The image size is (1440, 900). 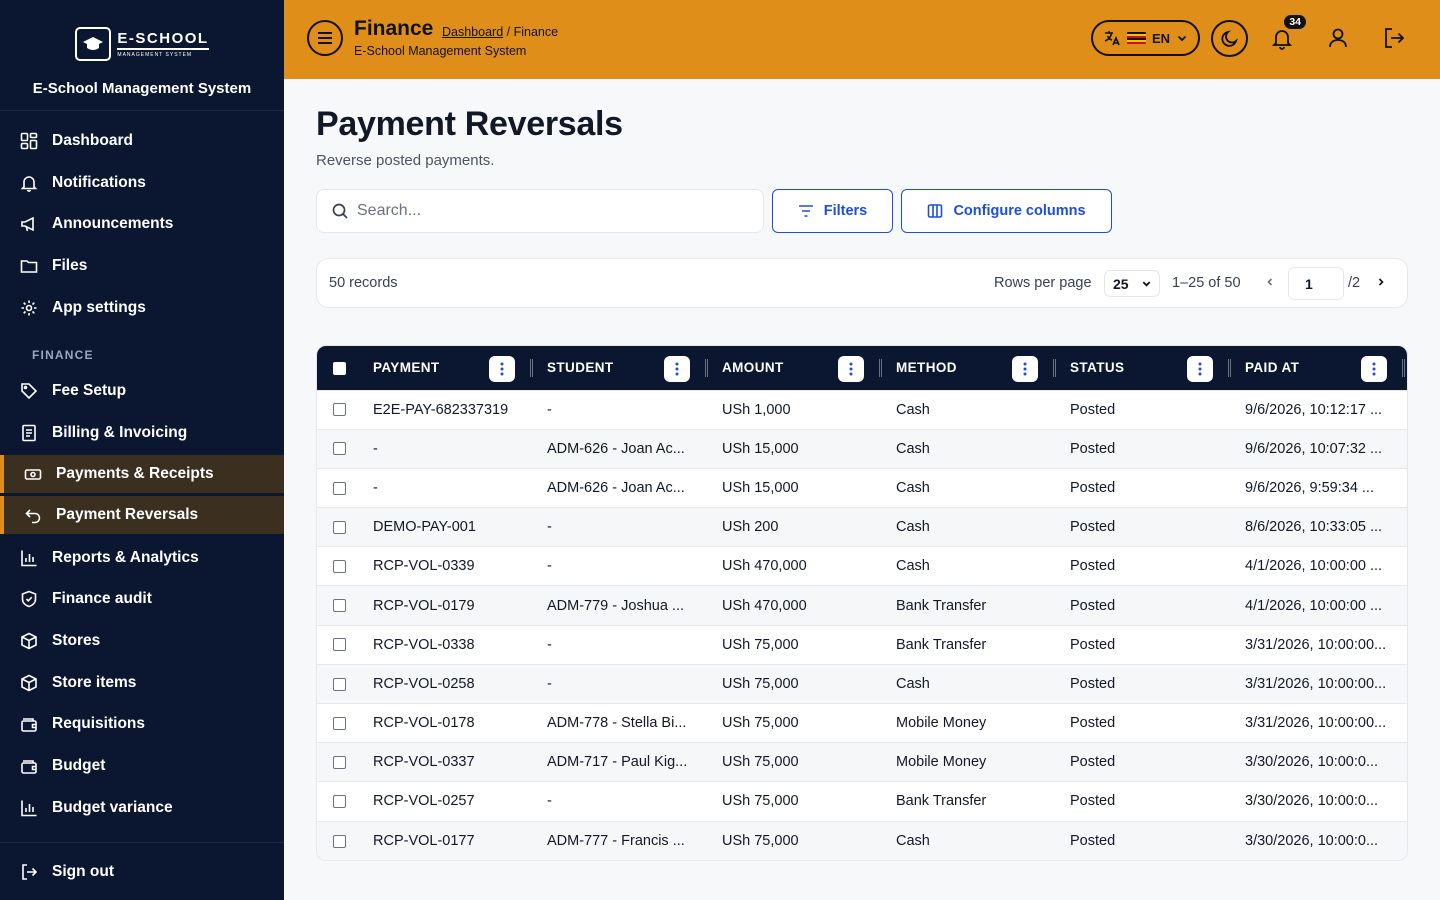 I want to click on page-number-input: 1, so click(x=1316, y=283).